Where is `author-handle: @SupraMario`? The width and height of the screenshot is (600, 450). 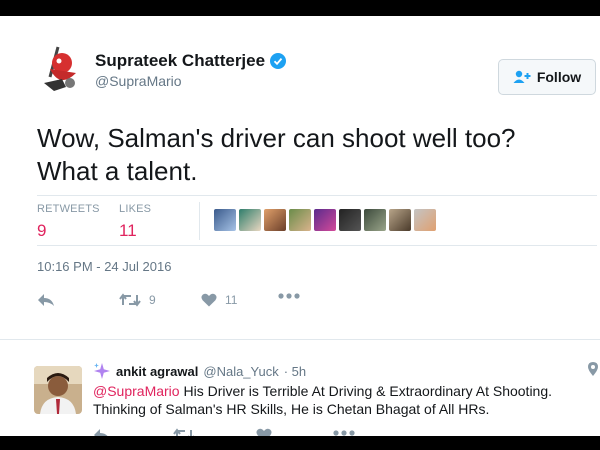 author-handle: @SupraMario is located at coordinates (138, 81).